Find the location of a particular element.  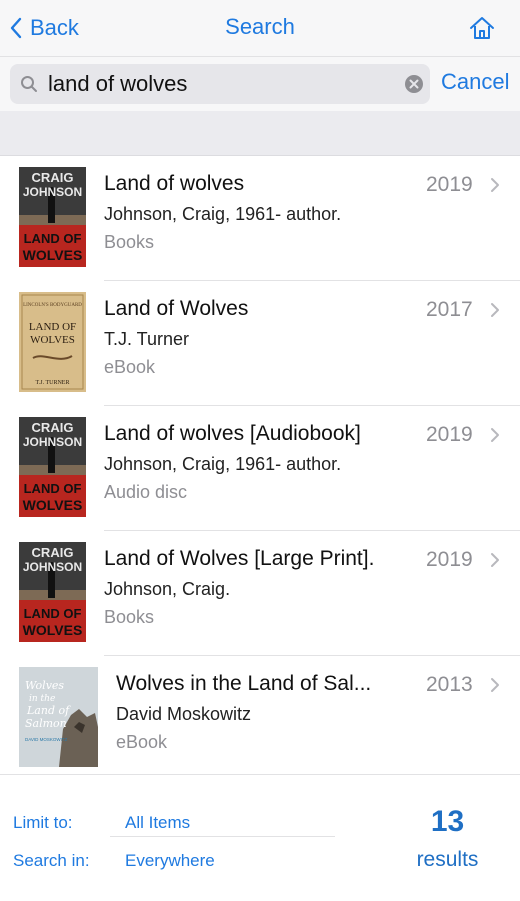

result-author: T.J. Turner is located at coordinates (147, 339).